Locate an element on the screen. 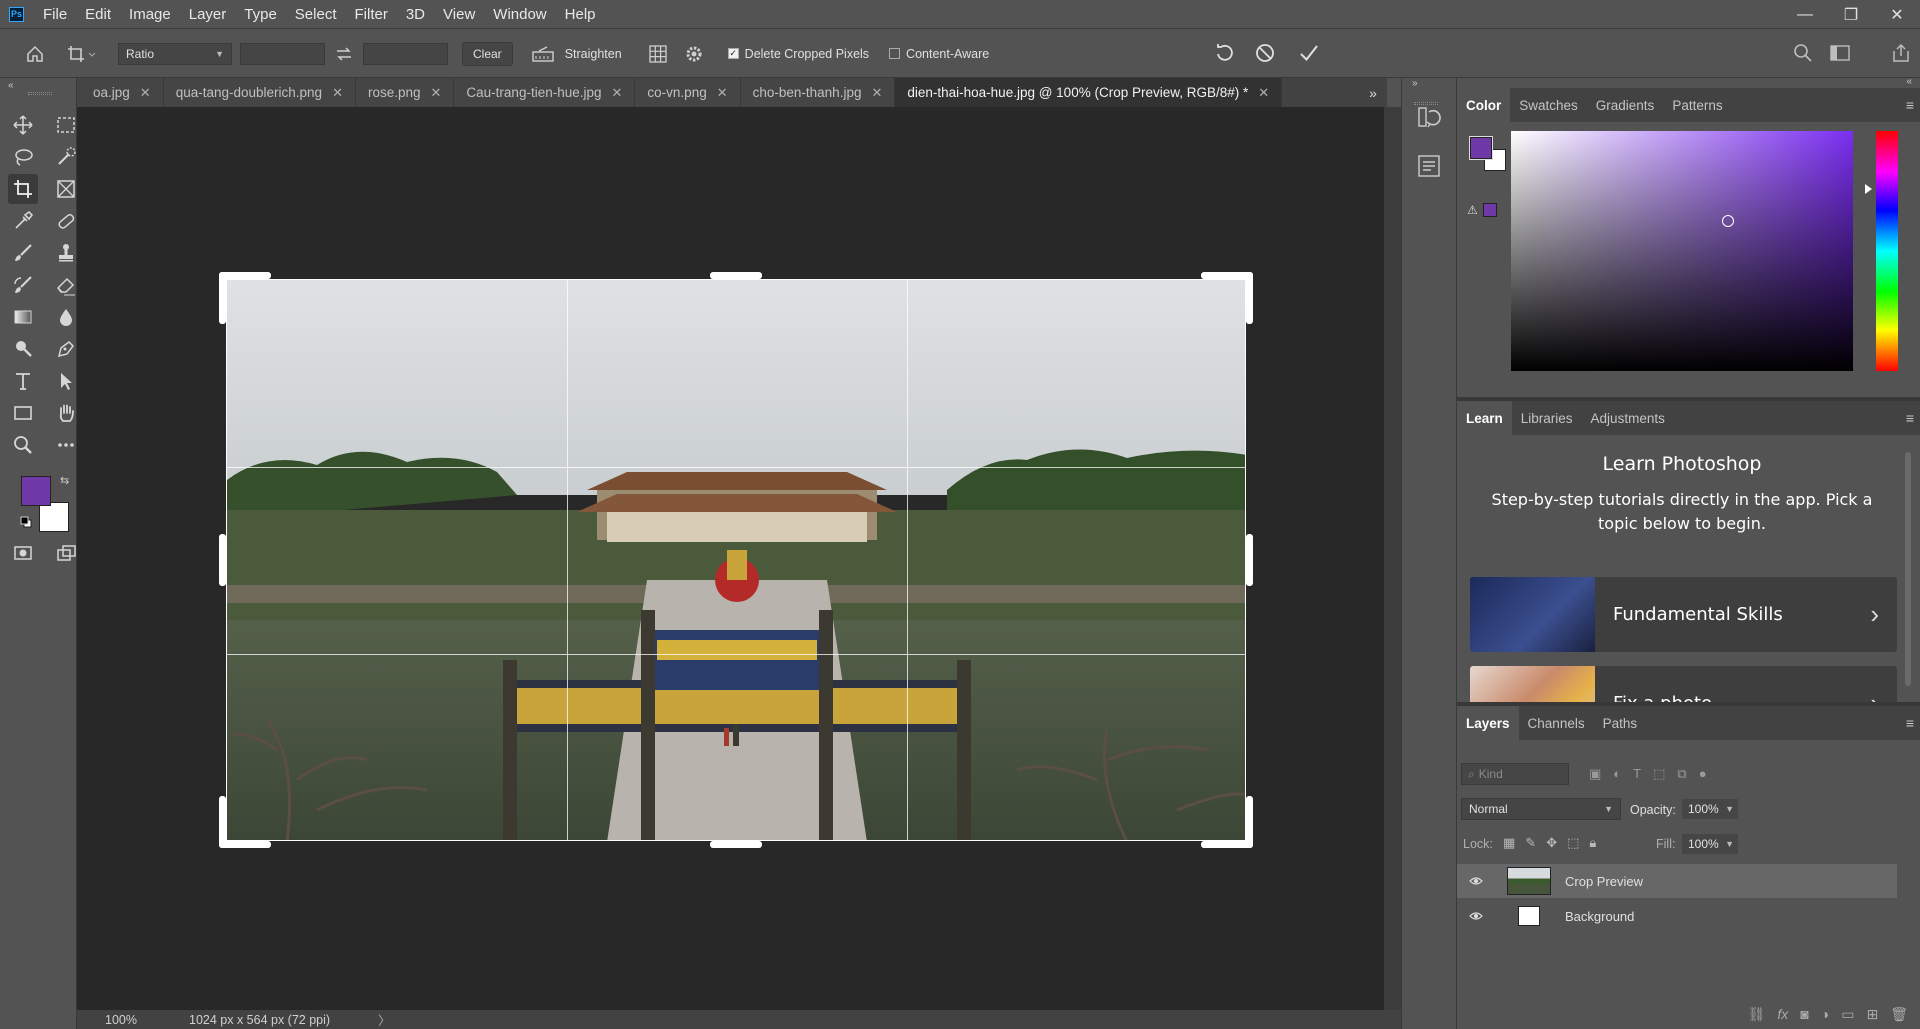  crop-handle-bottom-right is located at coordinates (1249, 822).